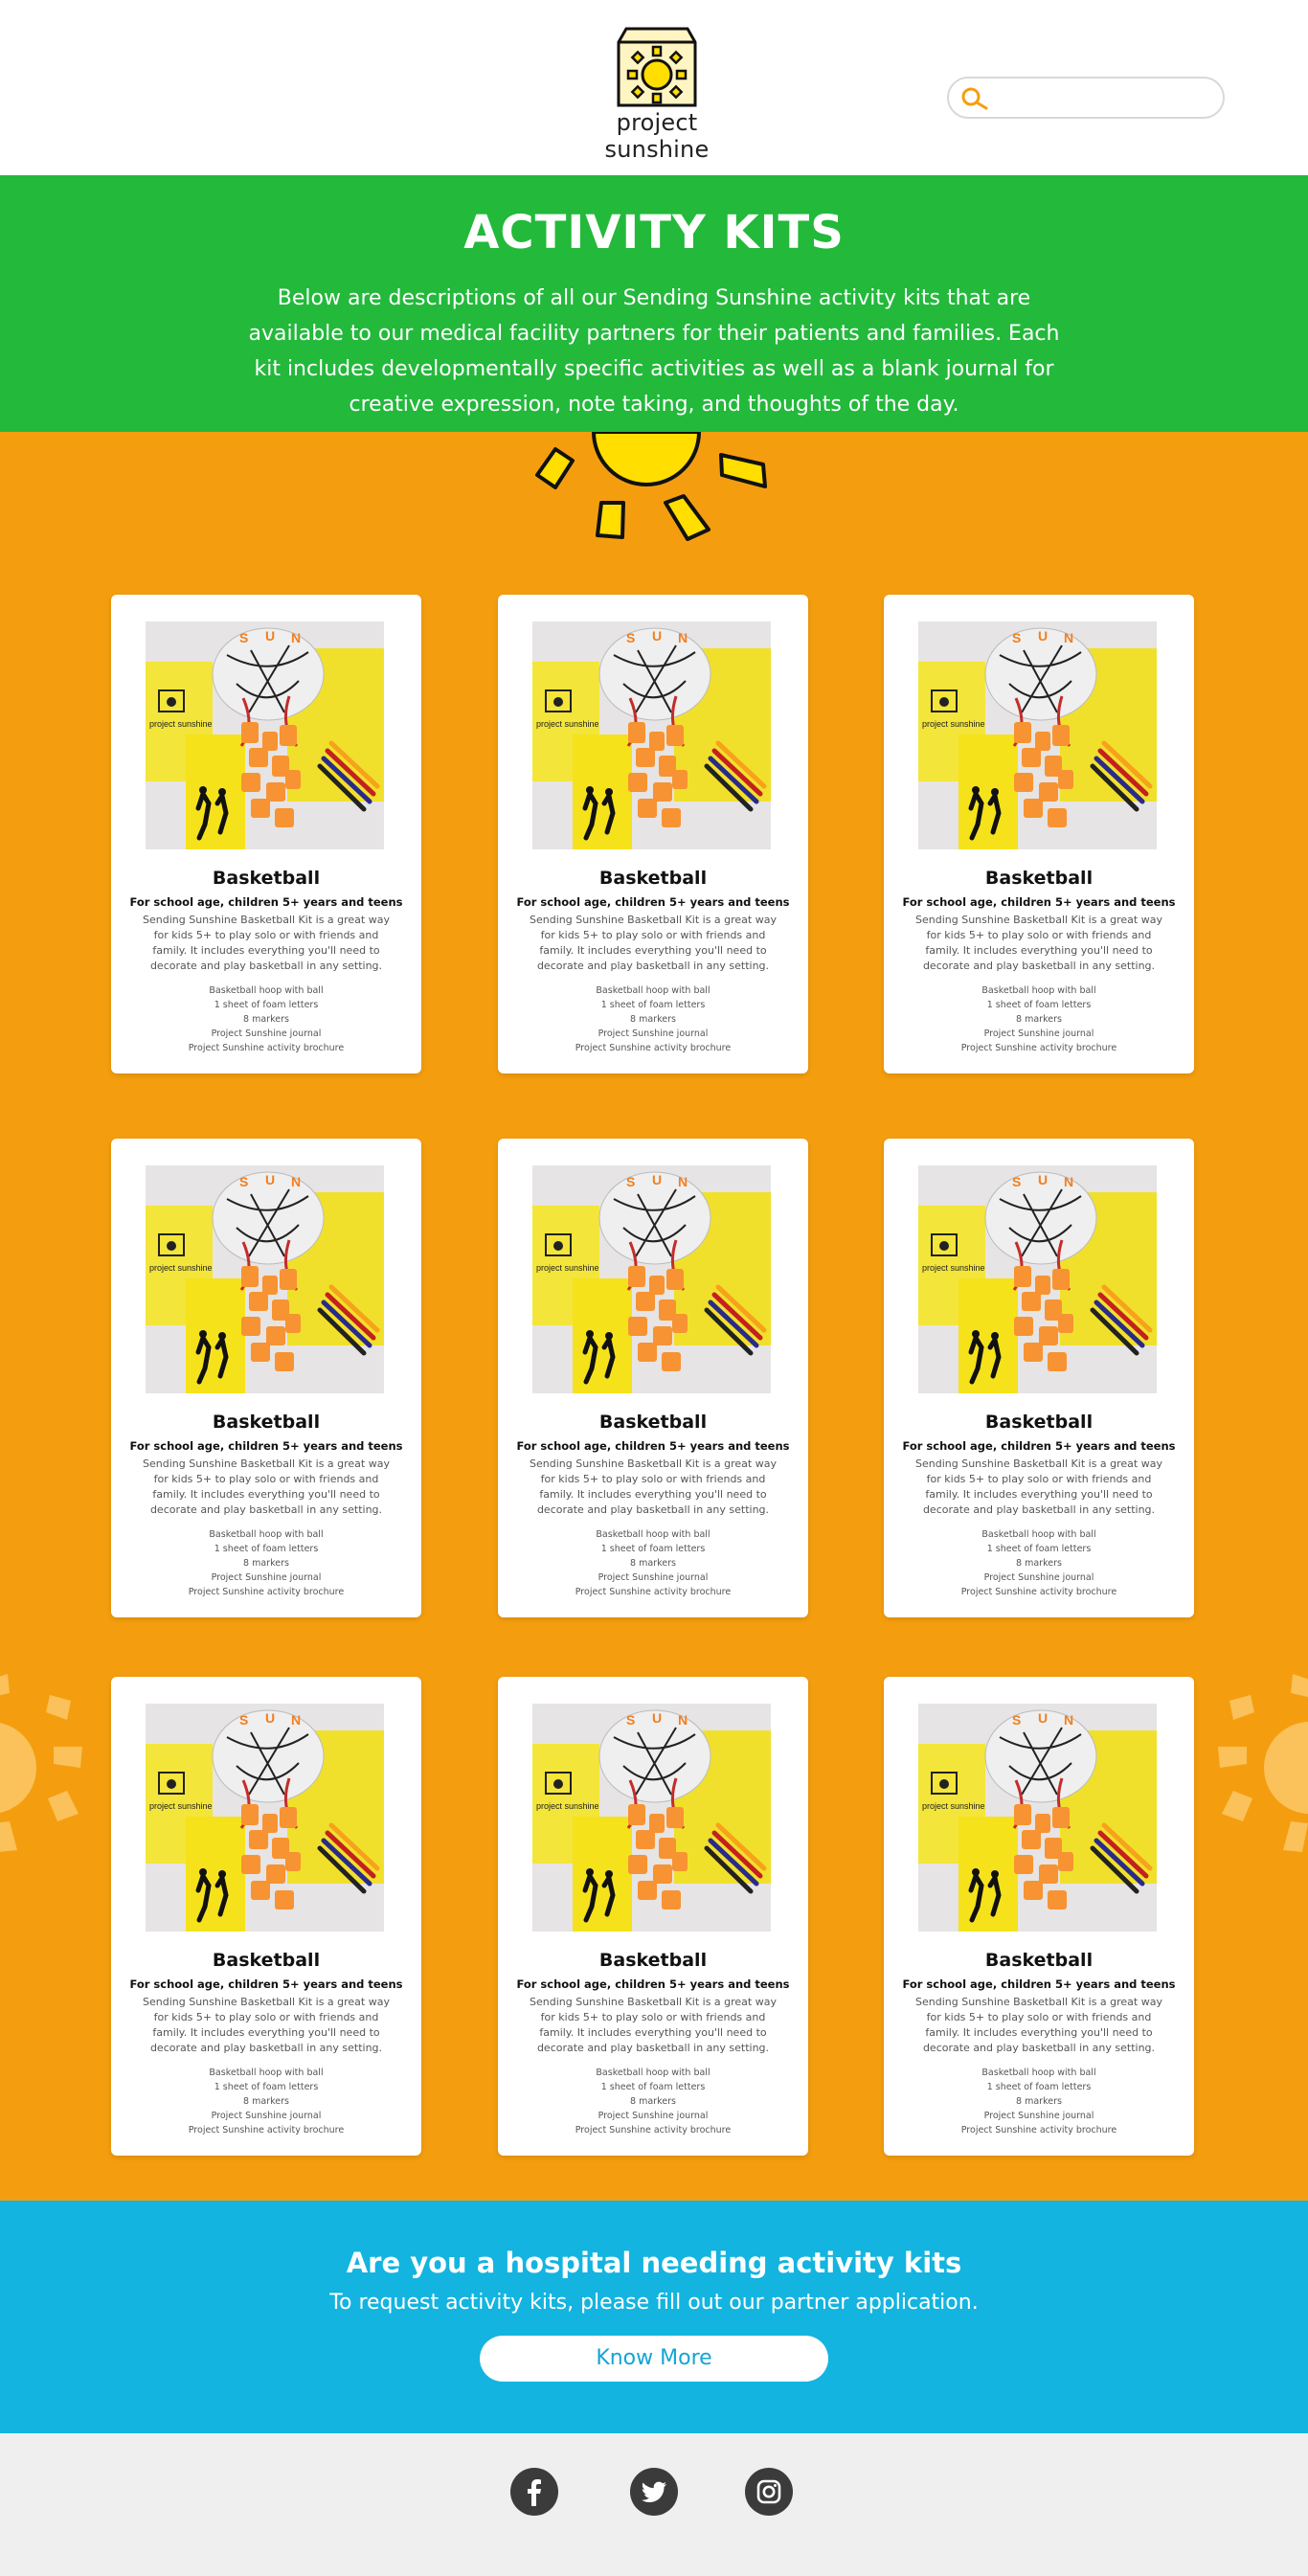 The image size is (1308, 2576). I want to click on sunshine-box-logo-icon, so click(657, 67).